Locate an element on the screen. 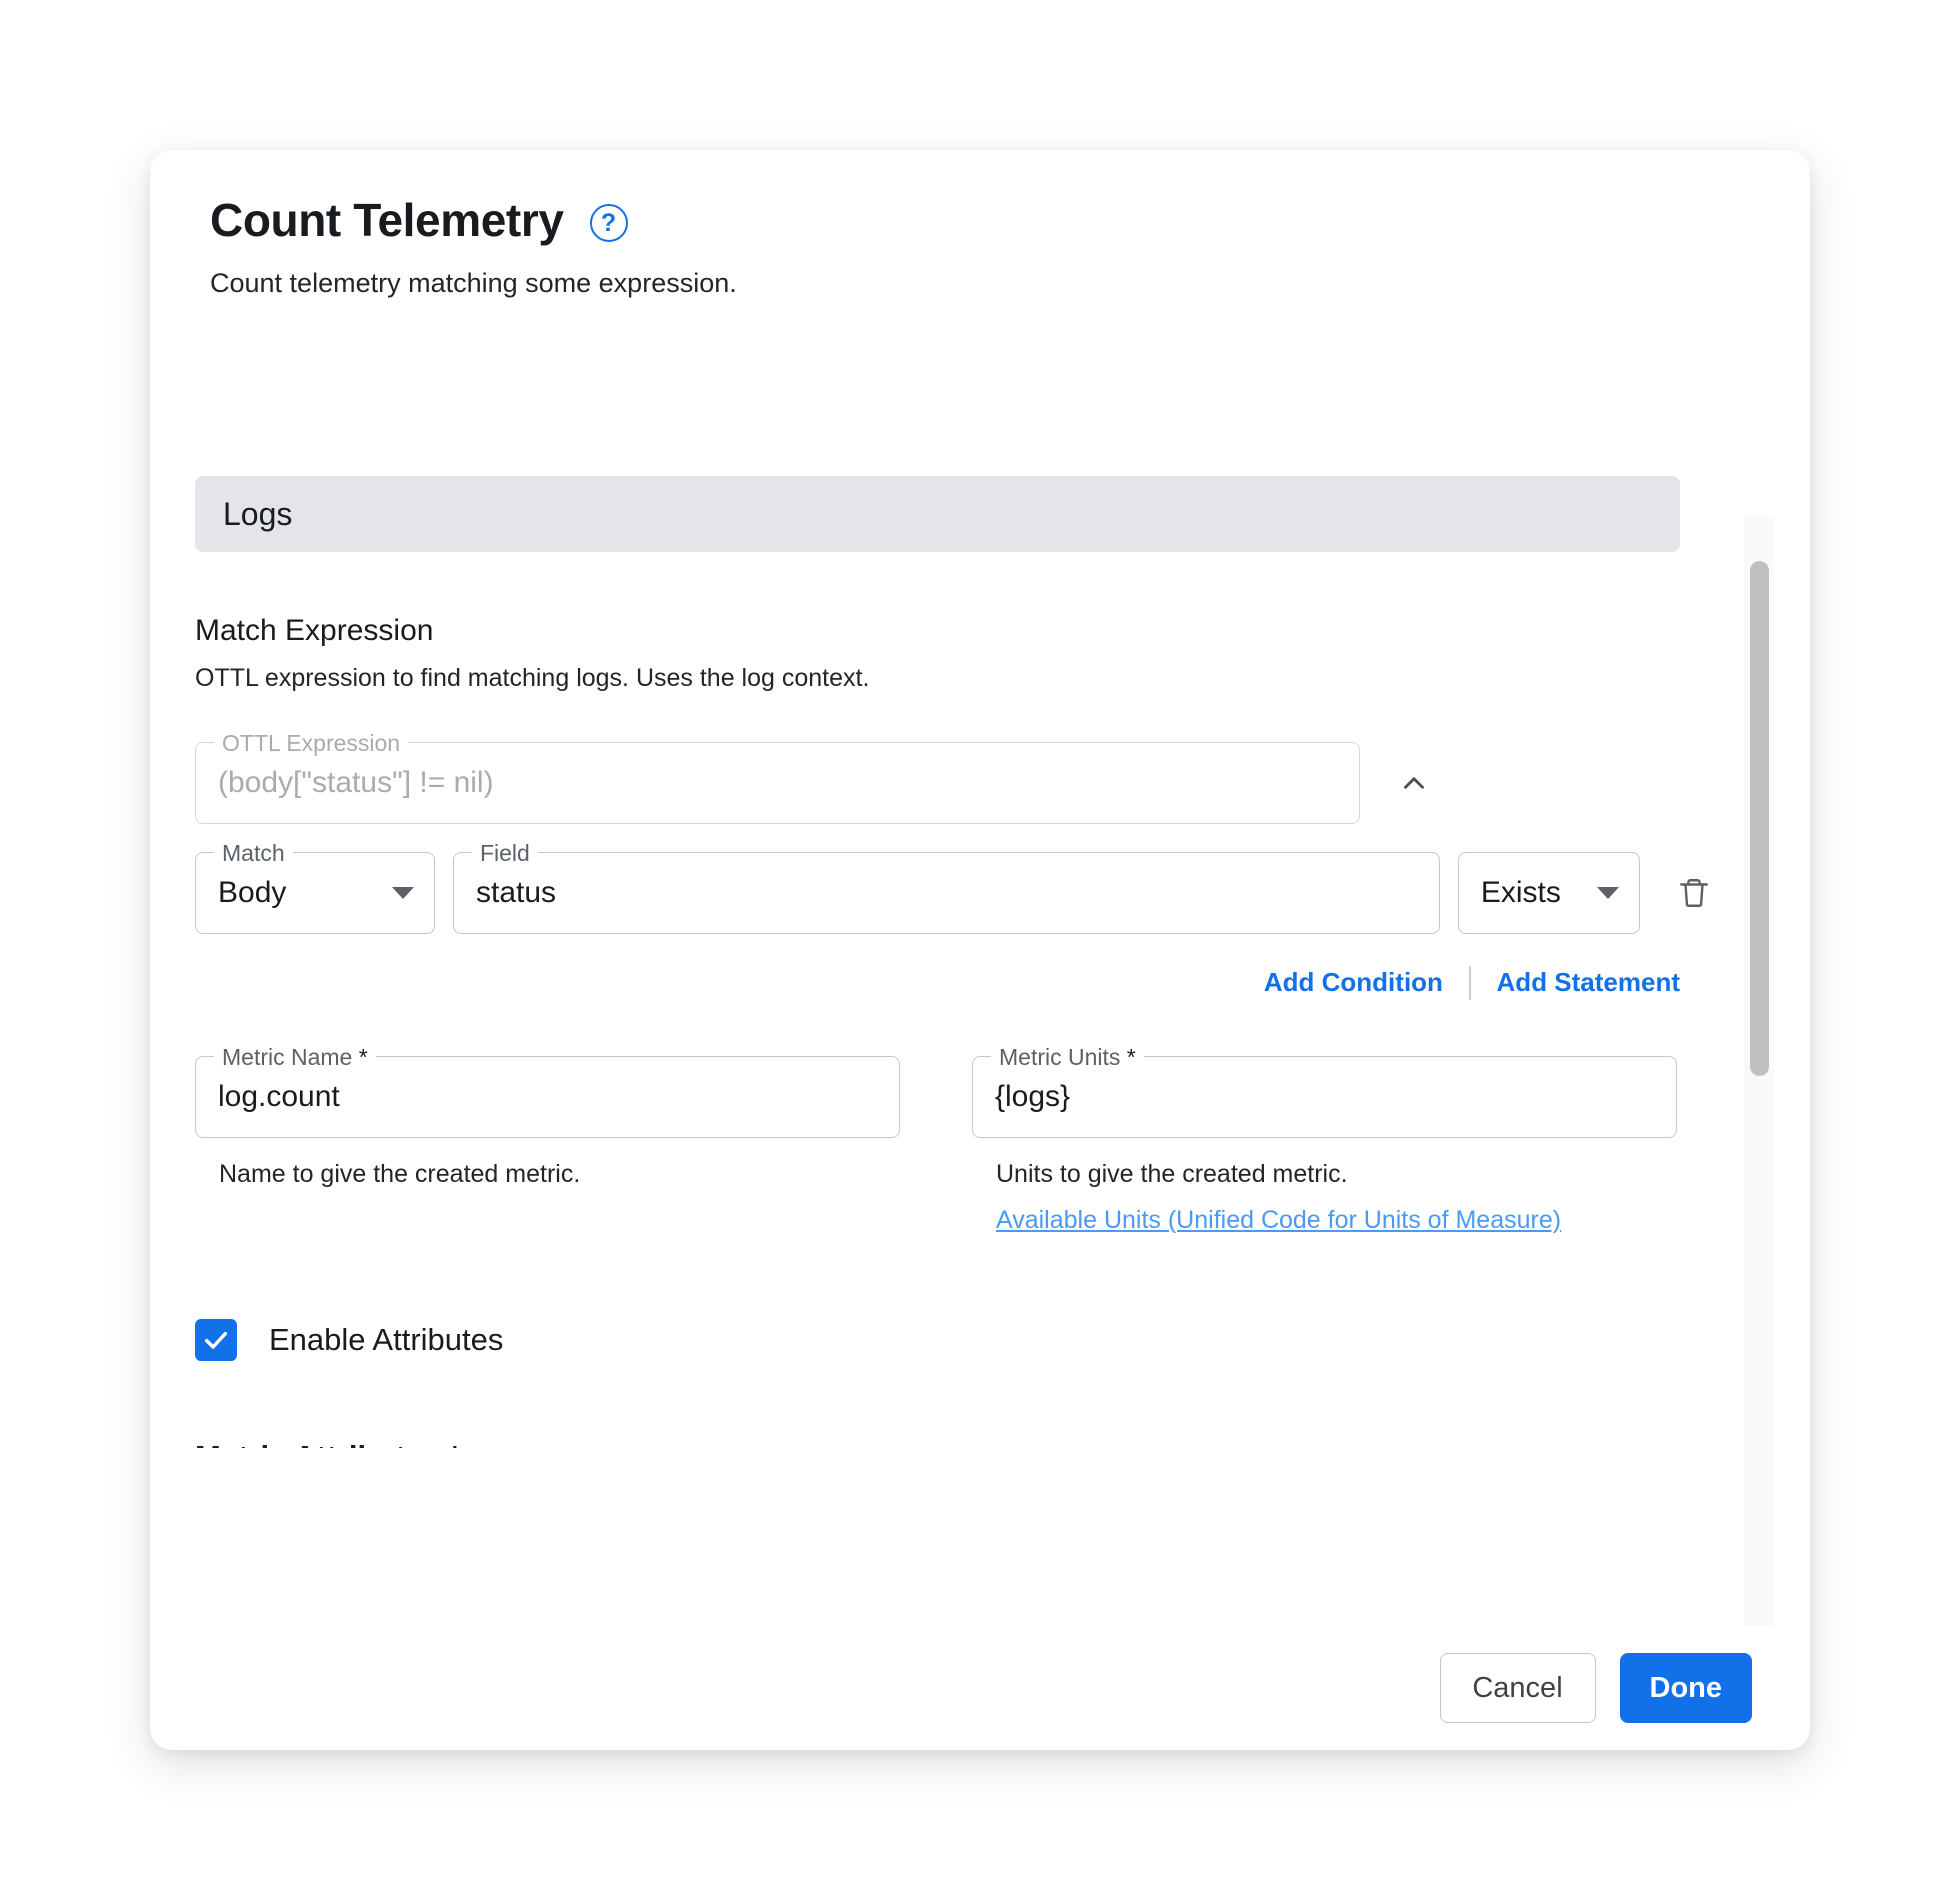 This screenshot has height=1902, width=1950. delete-condition-button is located at coordinates (1694, 893).